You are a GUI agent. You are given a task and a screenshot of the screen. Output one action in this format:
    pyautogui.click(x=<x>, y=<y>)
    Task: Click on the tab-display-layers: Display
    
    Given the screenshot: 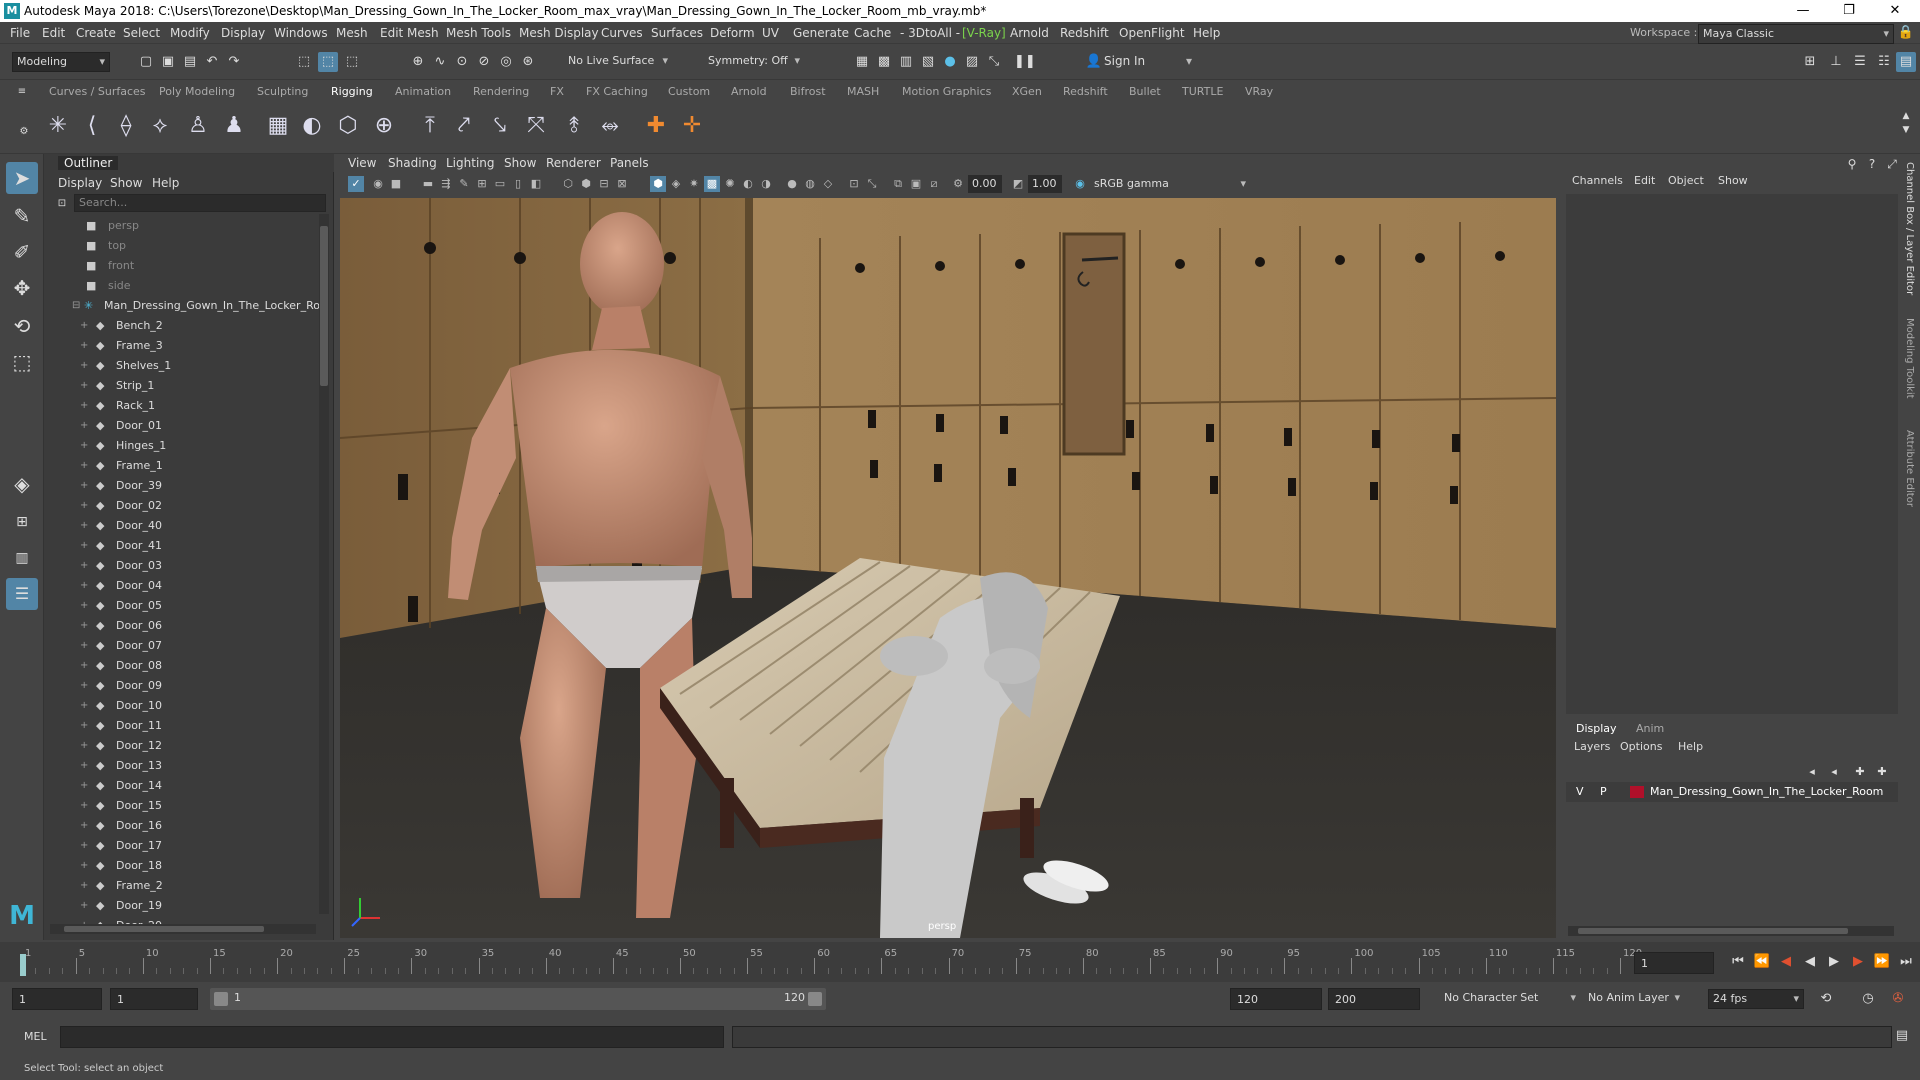 What is the action you would take?
    pyautogui.click(x=1596, y=728)
    